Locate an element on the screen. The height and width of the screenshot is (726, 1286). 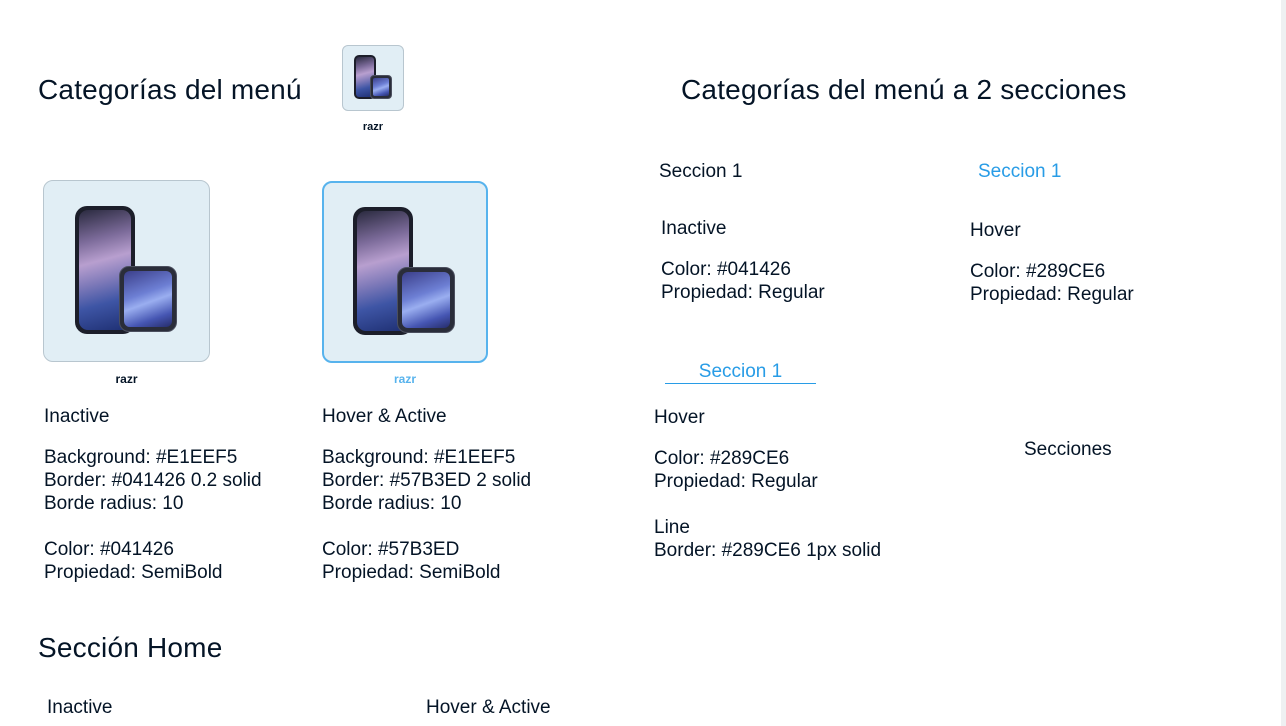
home-state-inactive: Inactive is located at coordinates (80, 707).